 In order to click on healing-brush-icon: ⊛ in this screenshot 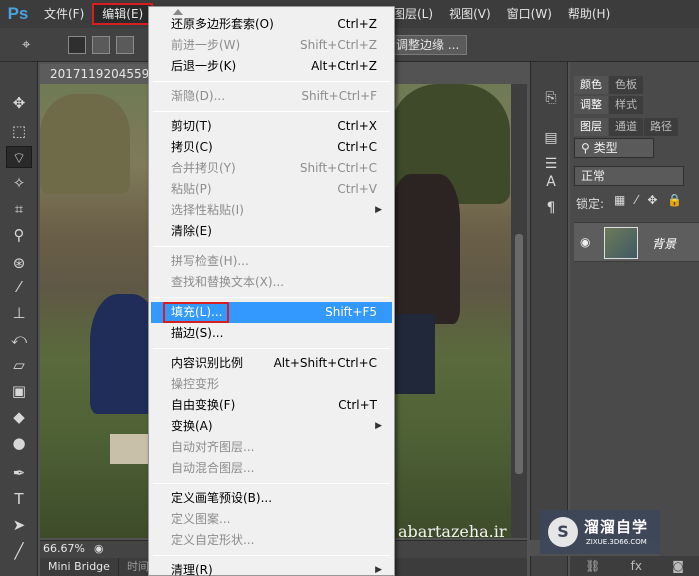, I will do `click(19, 263)`.